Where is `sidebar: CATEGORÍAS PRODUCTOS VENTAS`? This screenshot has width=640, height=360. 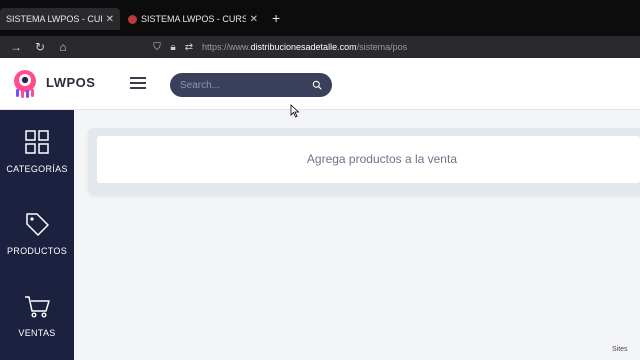
sidebar: CATEGORÍAS PRODUCTOS VENTAS is located at coordinates (37, 235).